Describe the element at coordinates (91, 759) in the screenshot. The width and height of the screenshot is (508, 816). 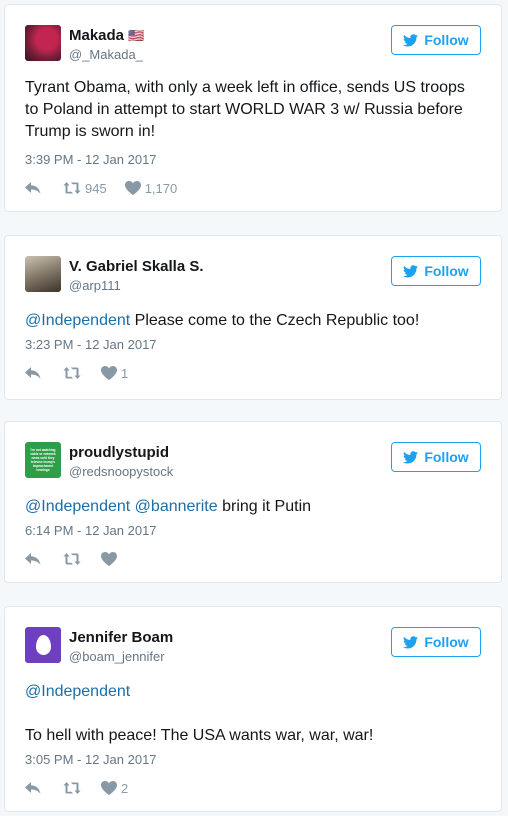
I see `tweet-timestamp: 3:05 PM - 12 Jan 2017` at that location.